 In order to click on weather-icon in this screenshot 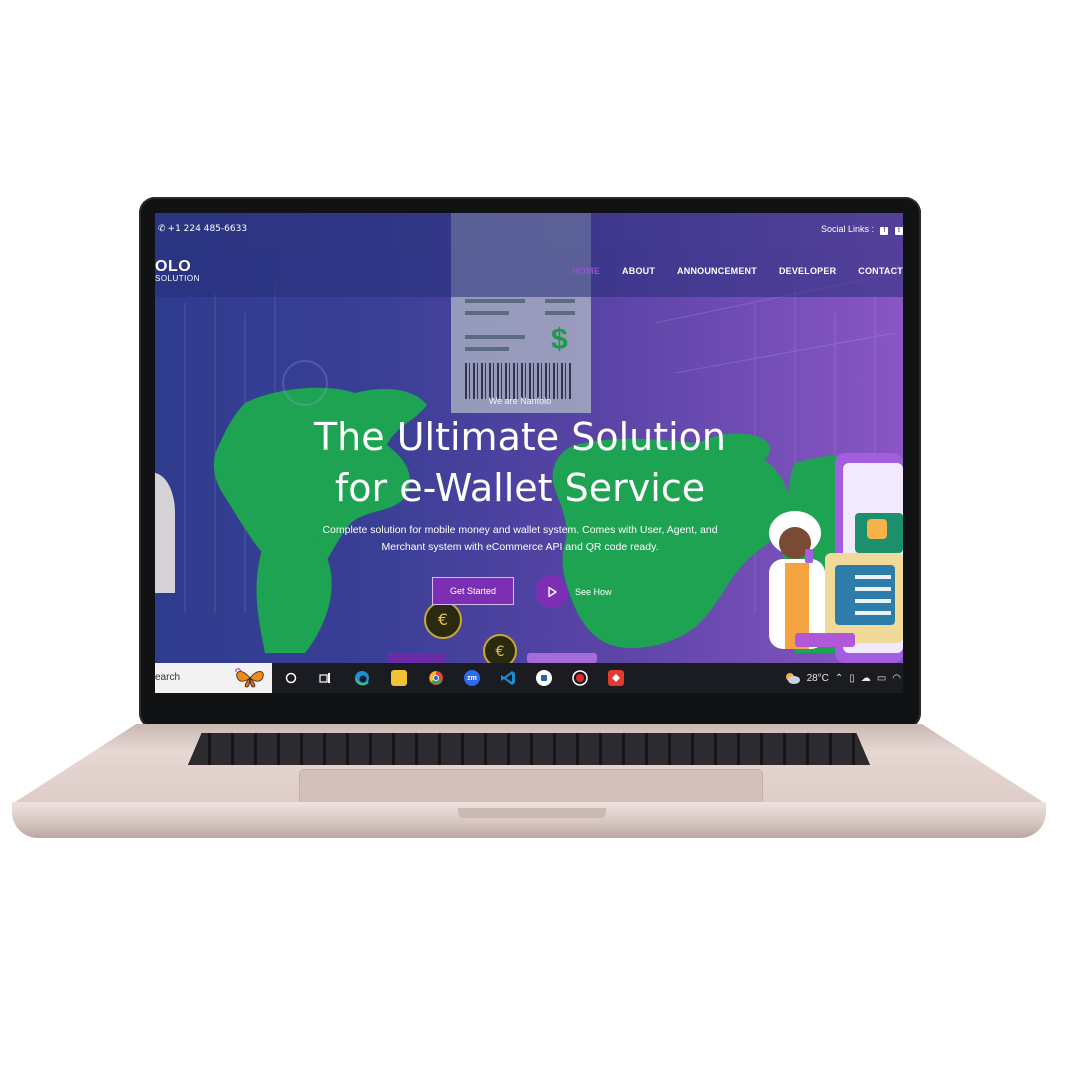, I will do `click(792, 678)`.